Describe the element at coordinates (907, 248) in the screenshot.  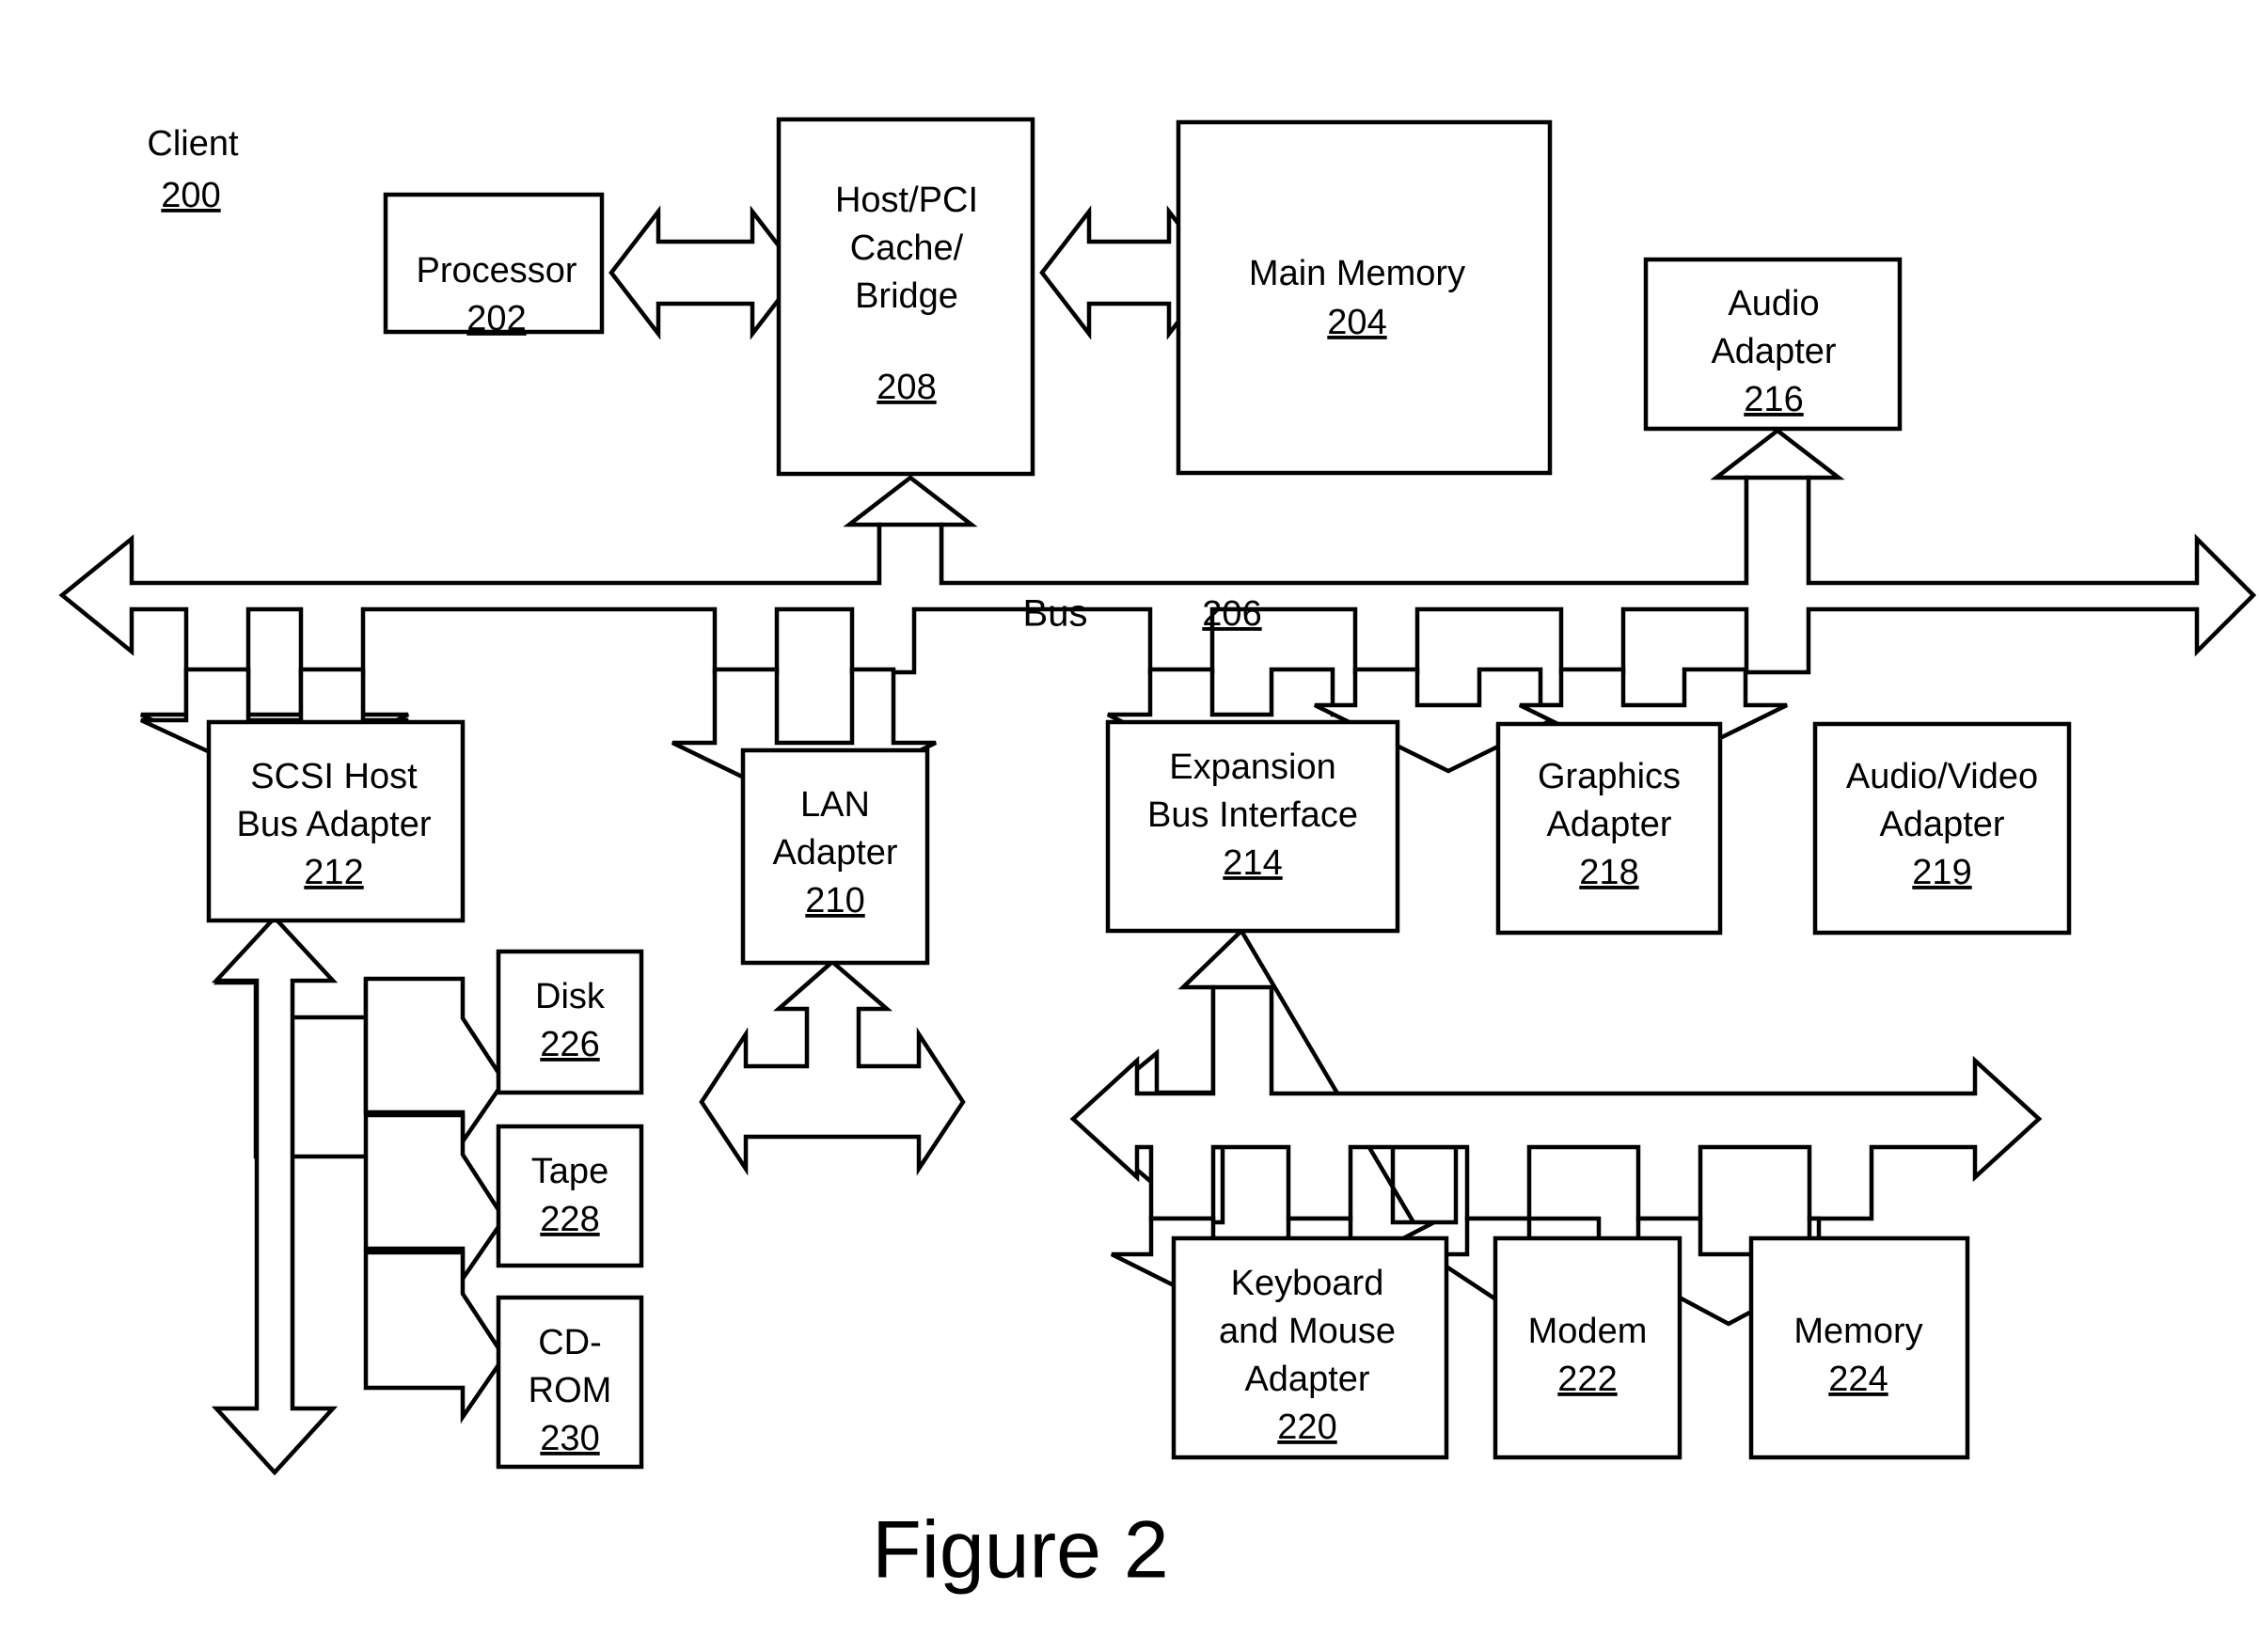
I see `host-pci-bridge-label-line2: Cache/` at that location.